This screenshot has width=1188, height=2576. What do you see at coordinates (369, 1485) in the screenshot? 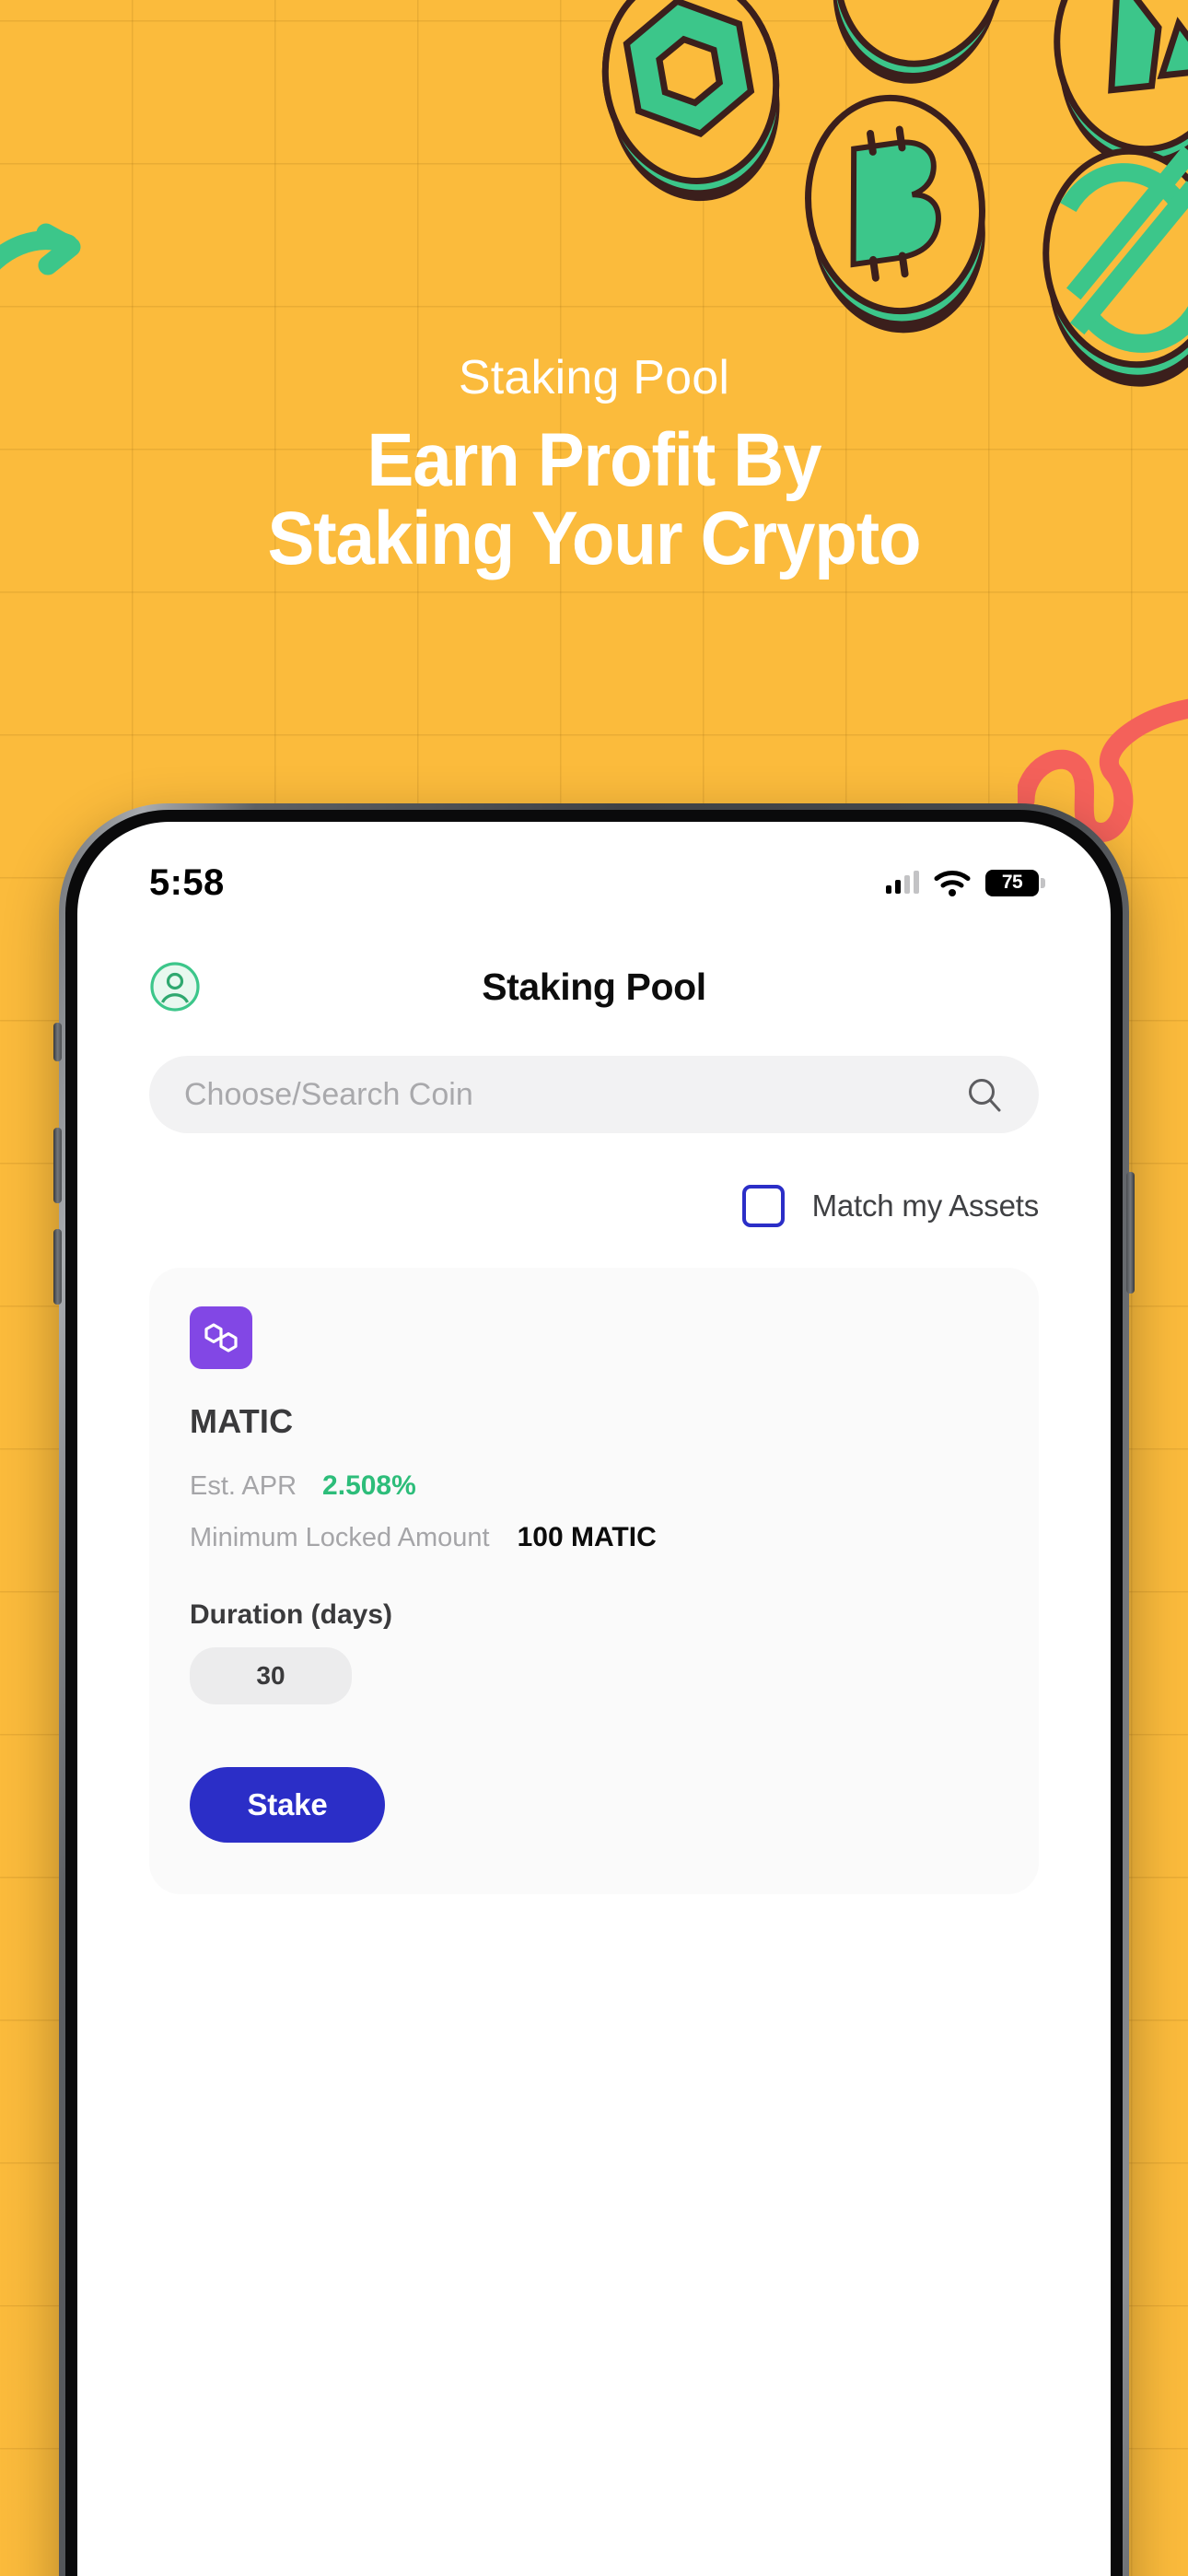
I see `apr-value: 2.508%` at bounding box center [369, 1485].